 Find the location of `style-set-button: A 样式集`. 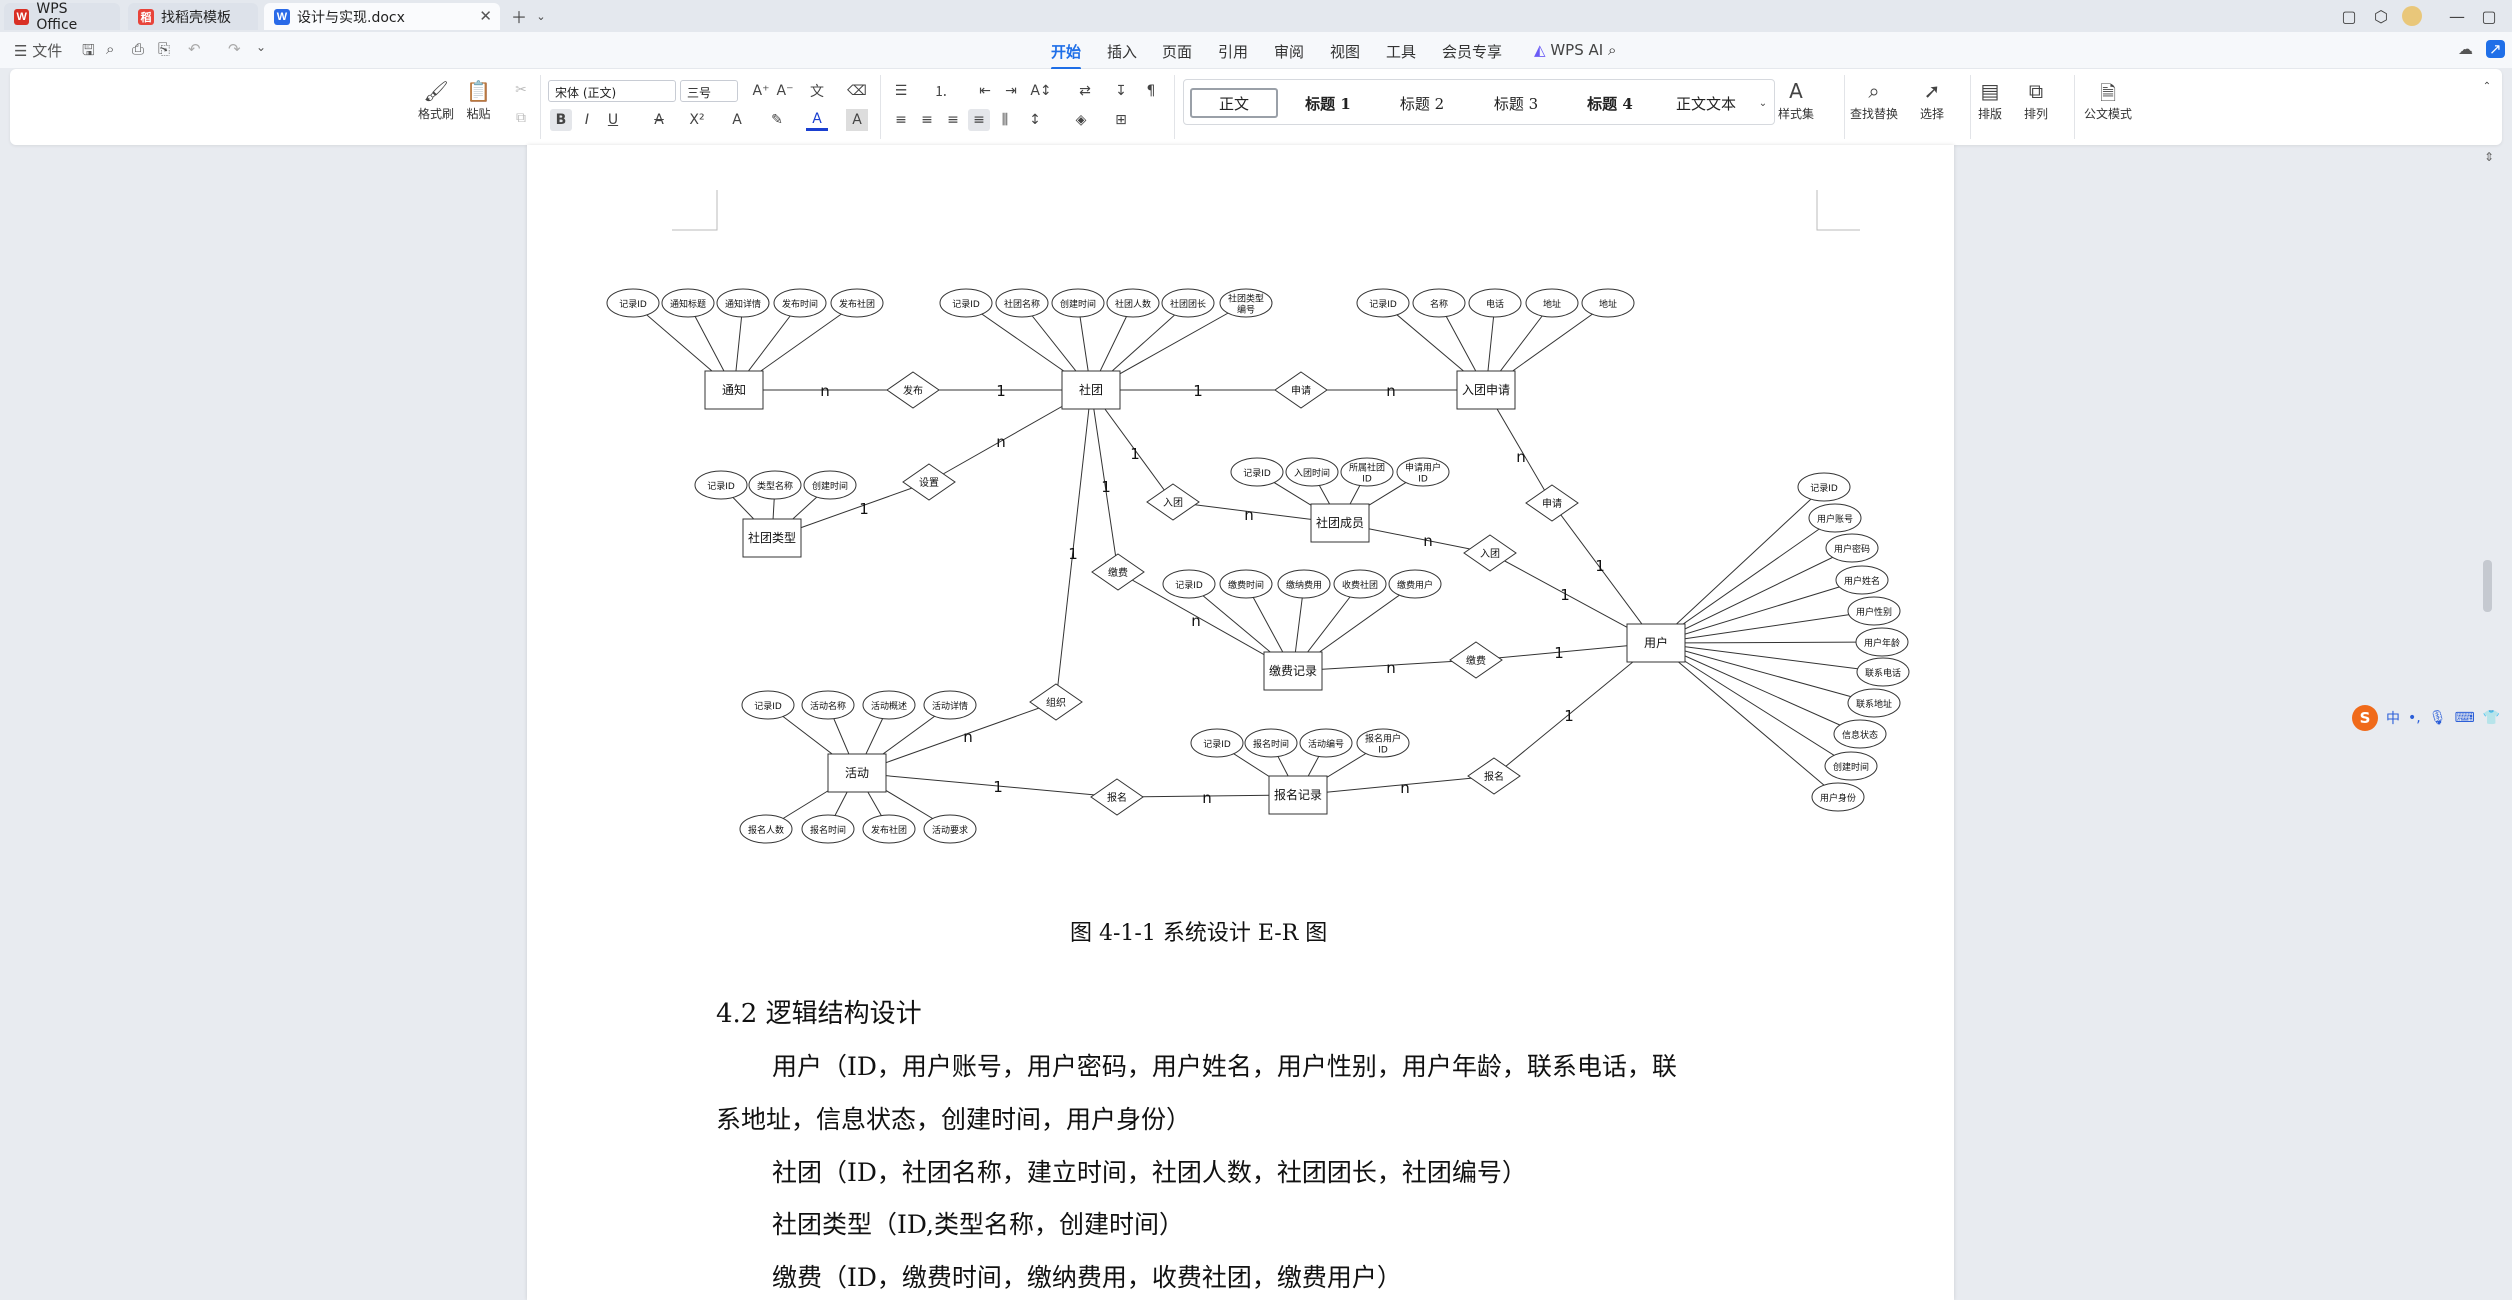

style-set-button: A 样式集 is located at coordinates (1796, 100).